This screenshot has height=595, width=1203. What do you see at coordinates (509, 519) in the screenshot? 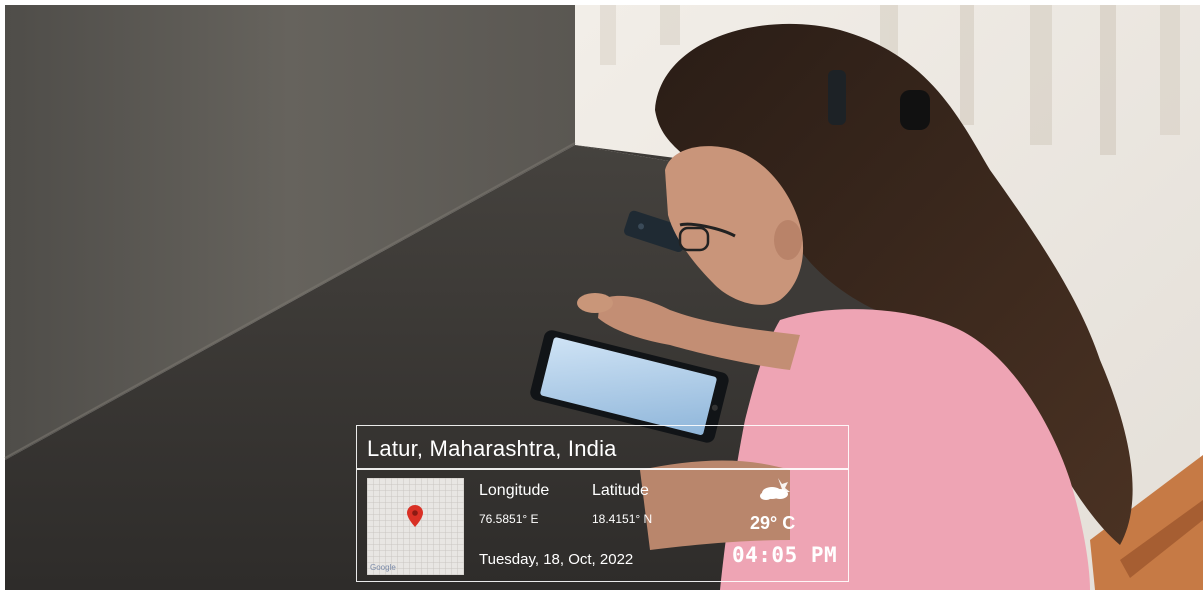
I see `longitude-value: 76.5851° E` at bounding box center [509, 519].